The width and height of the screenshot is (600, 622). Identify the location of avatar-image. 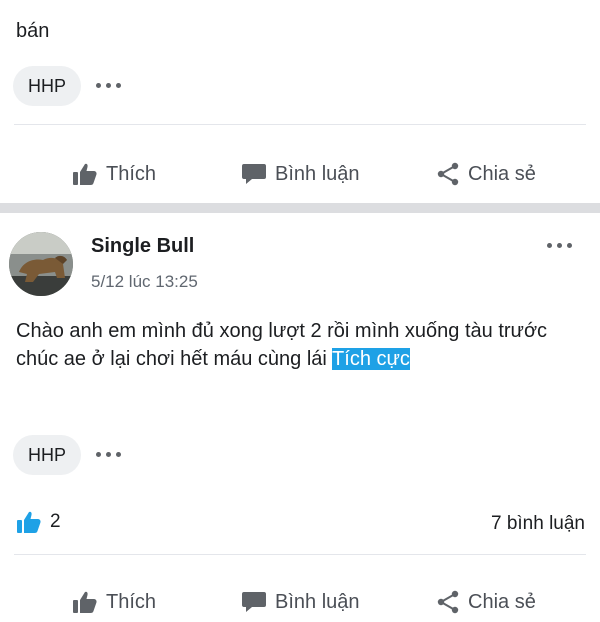
(41, 264).